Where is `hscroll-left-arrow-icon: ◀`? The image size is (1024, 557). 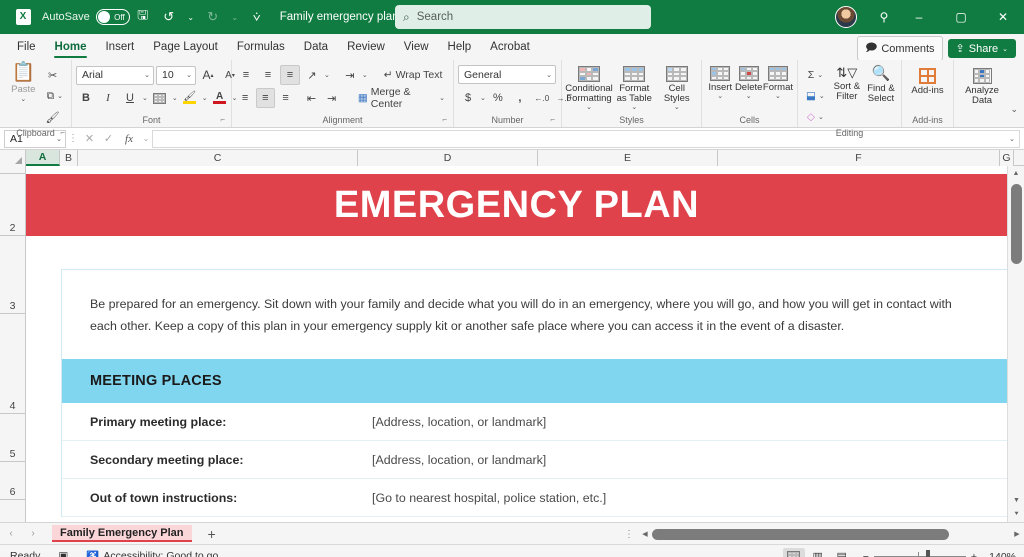 hscroll-left-arrow-icon: ◀ is located at coordinates (645, 534).